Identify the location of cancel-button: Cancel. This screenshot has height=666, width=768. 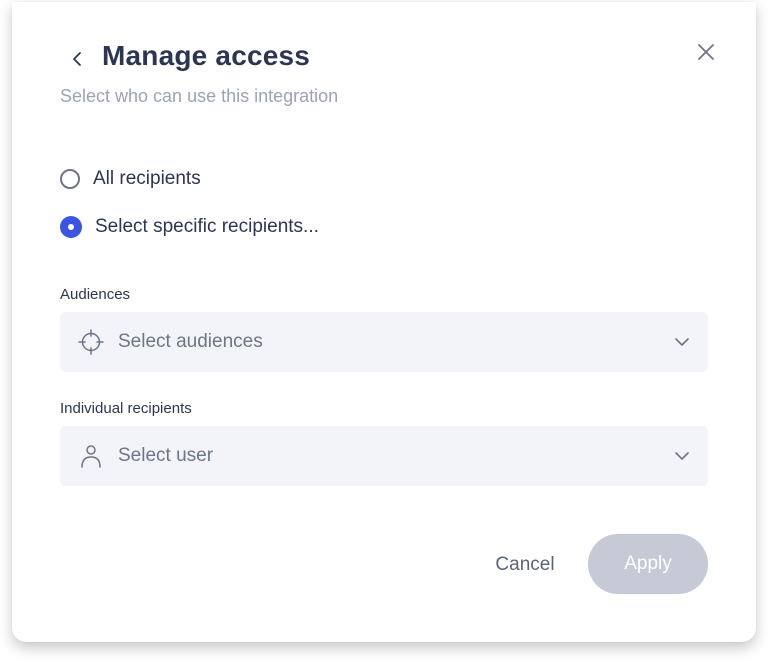
(525, 565).